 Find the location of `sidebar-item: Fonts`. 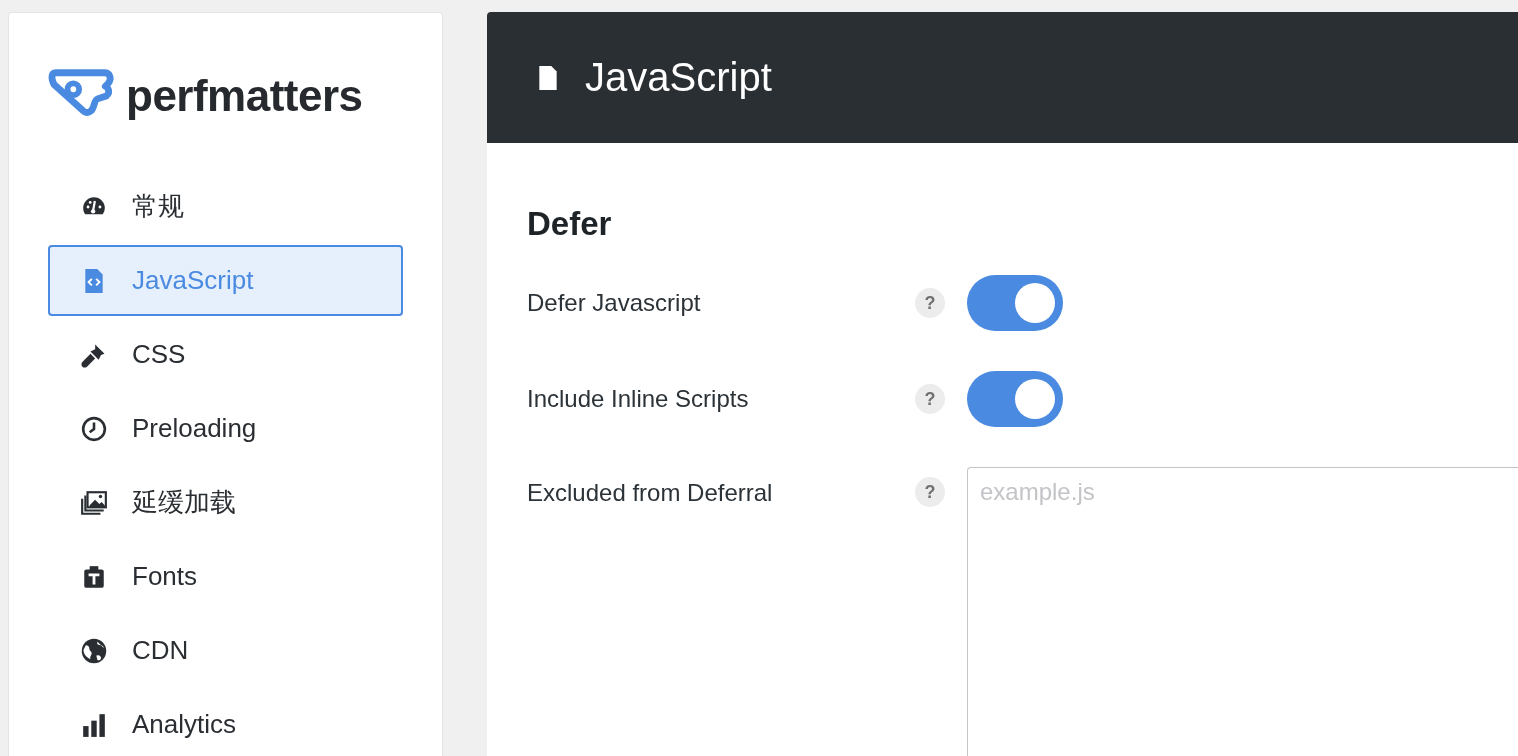

sidebar-item: Fonts is located at coordinates (225, 576).